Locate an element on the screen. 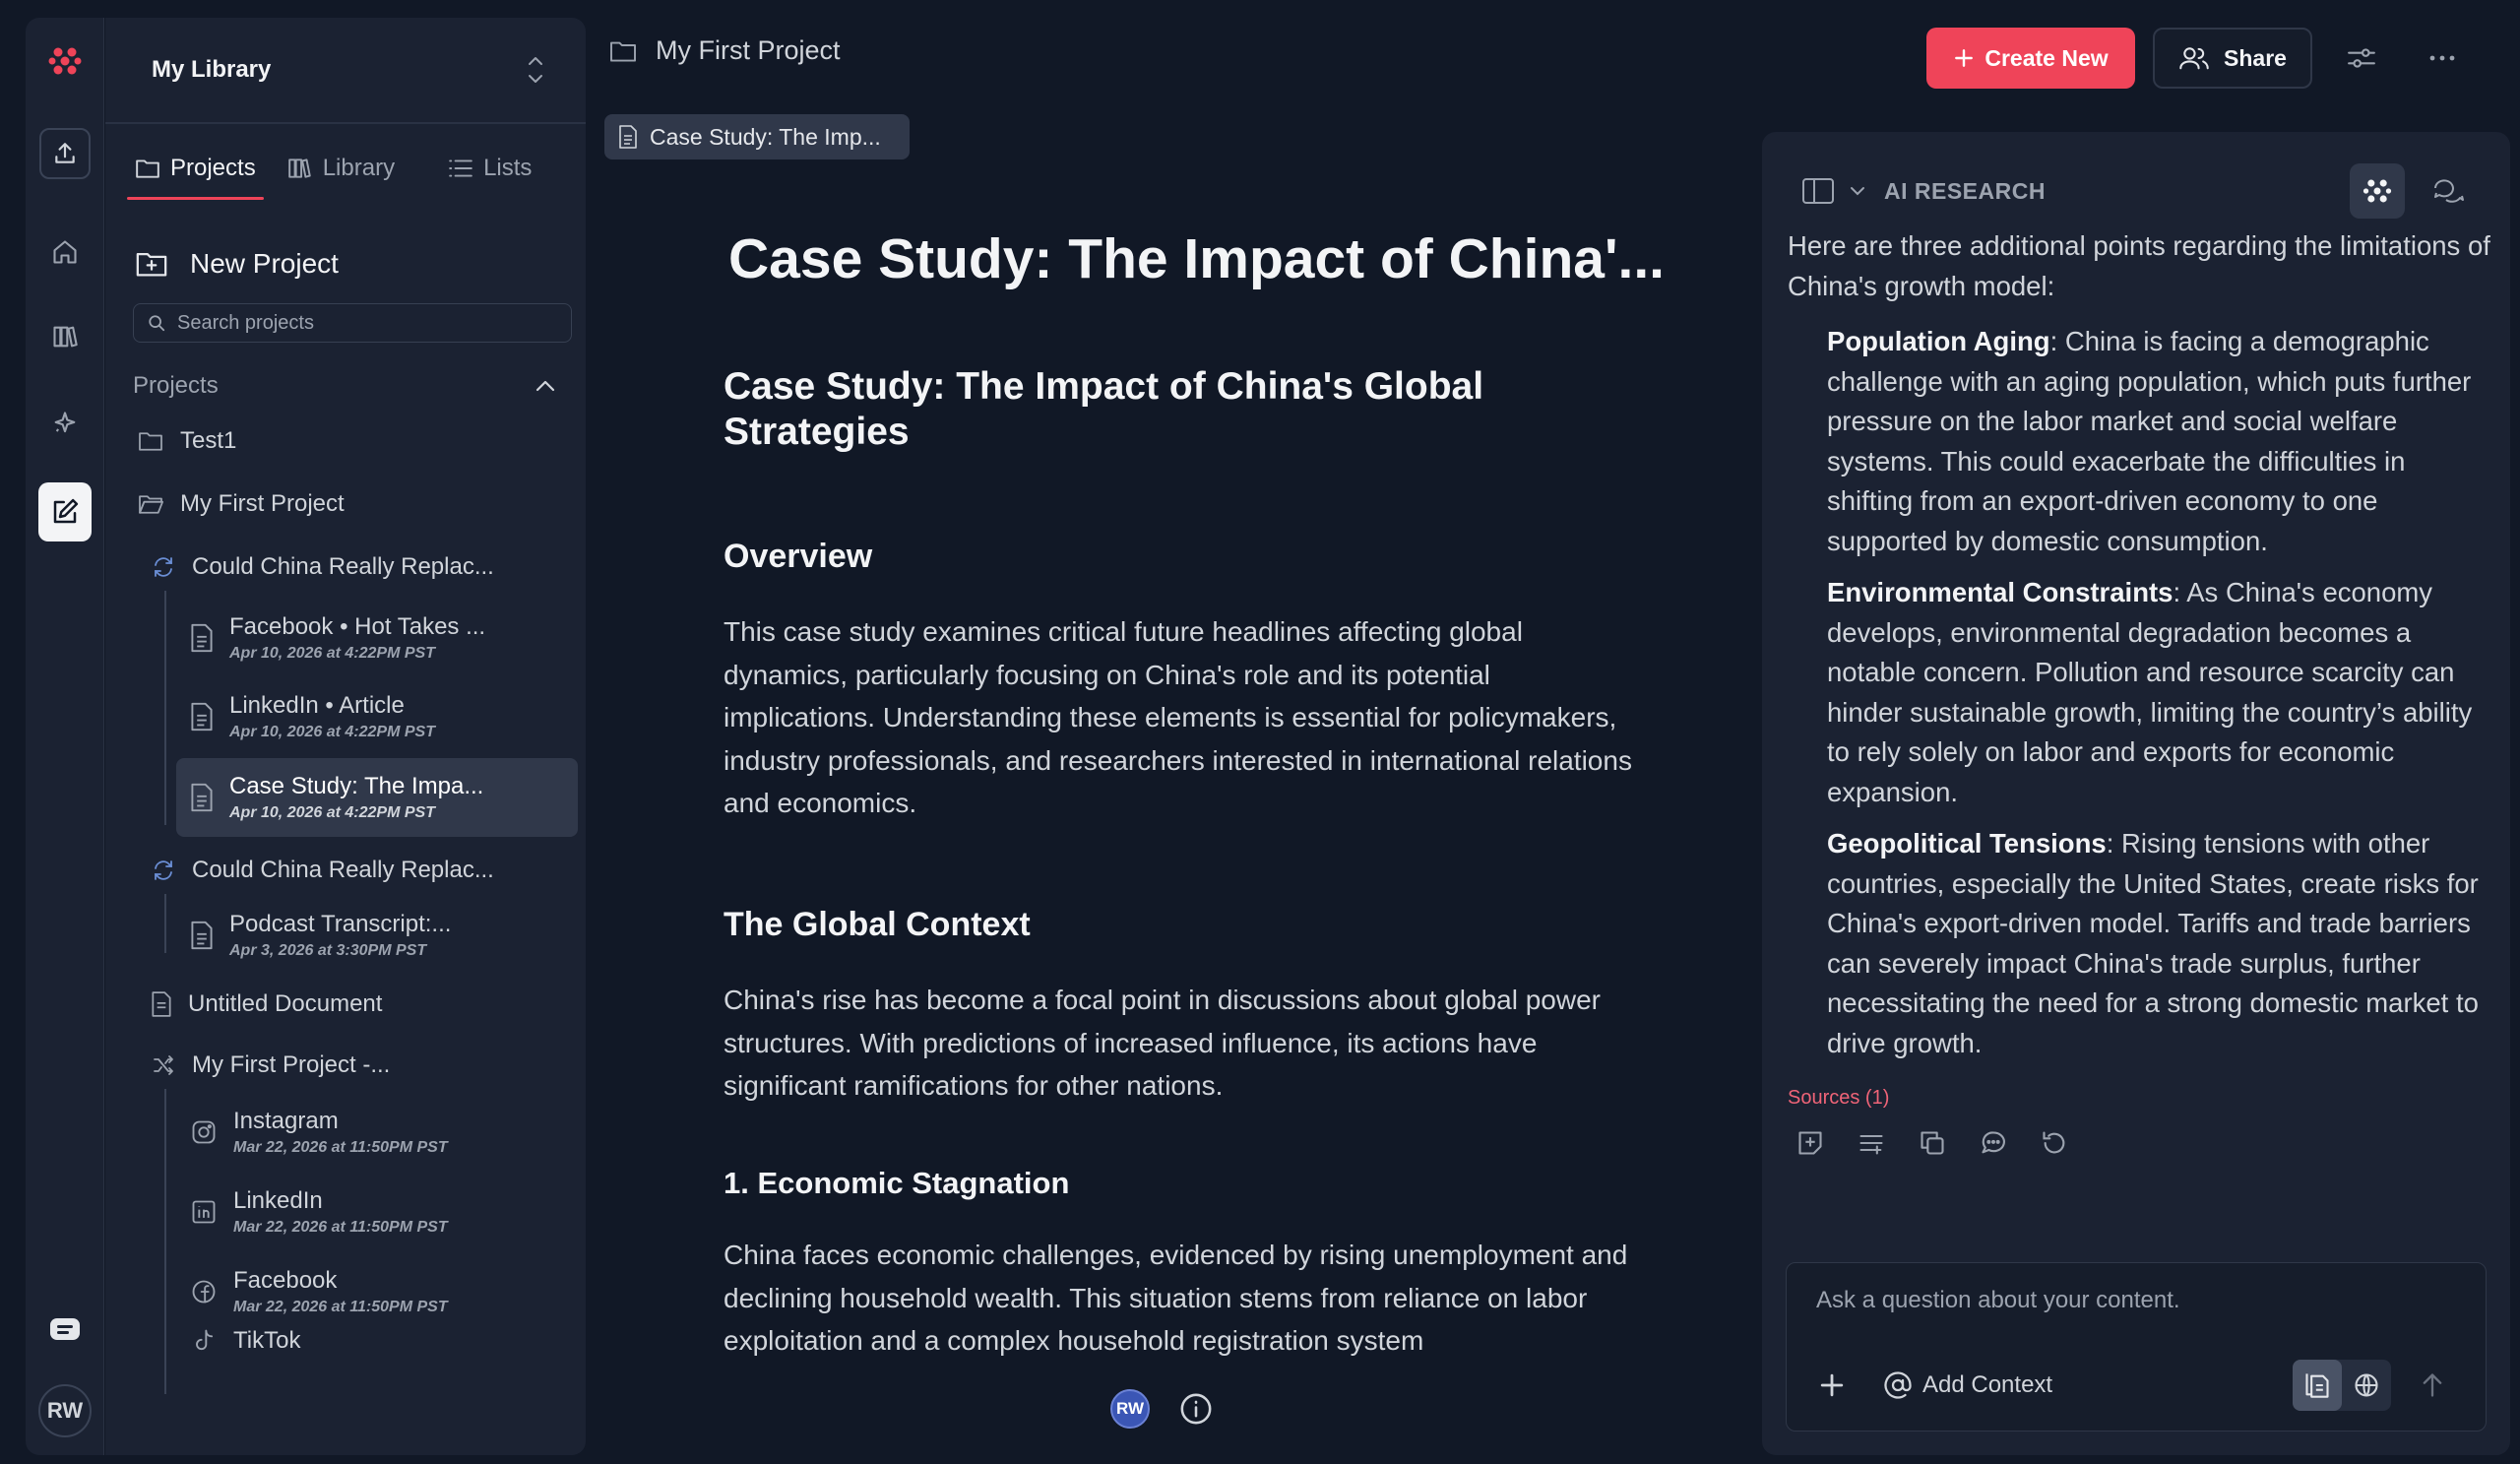 This screenshot has height=1464, width=2520. settings-sliders-icon is located at coordinates (2361, 58).